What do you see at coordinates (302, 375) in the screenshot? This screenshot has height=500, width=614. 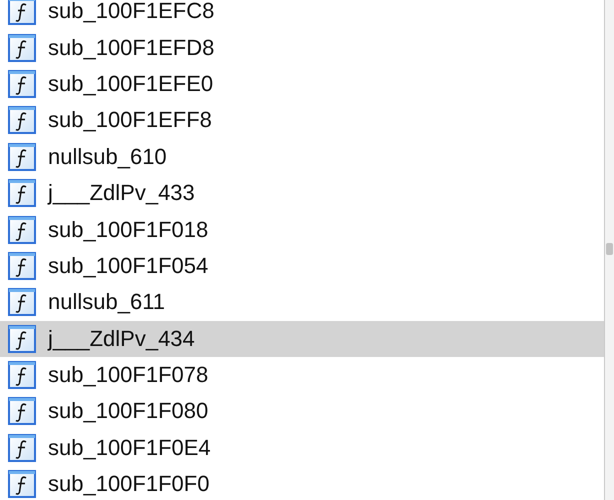 I see `function-row: sub_100F1F078` at bounding box center [302, 375].